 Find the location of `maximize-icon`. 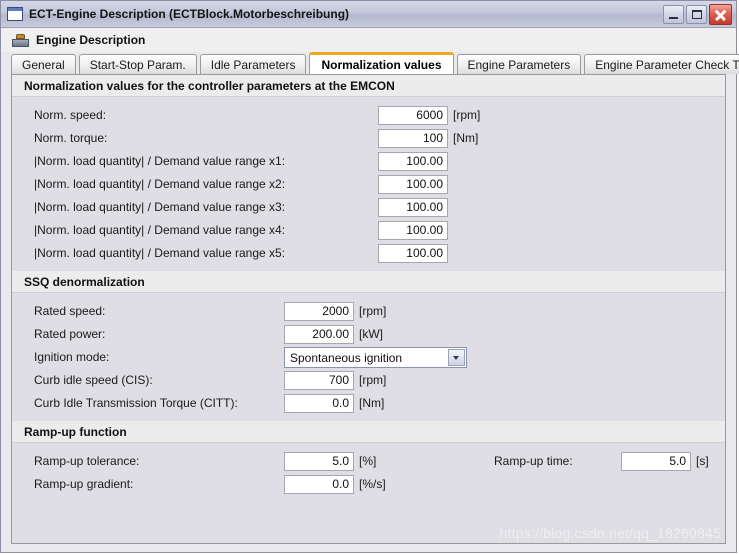

maximize-icon is located at coordinates (697, 14).